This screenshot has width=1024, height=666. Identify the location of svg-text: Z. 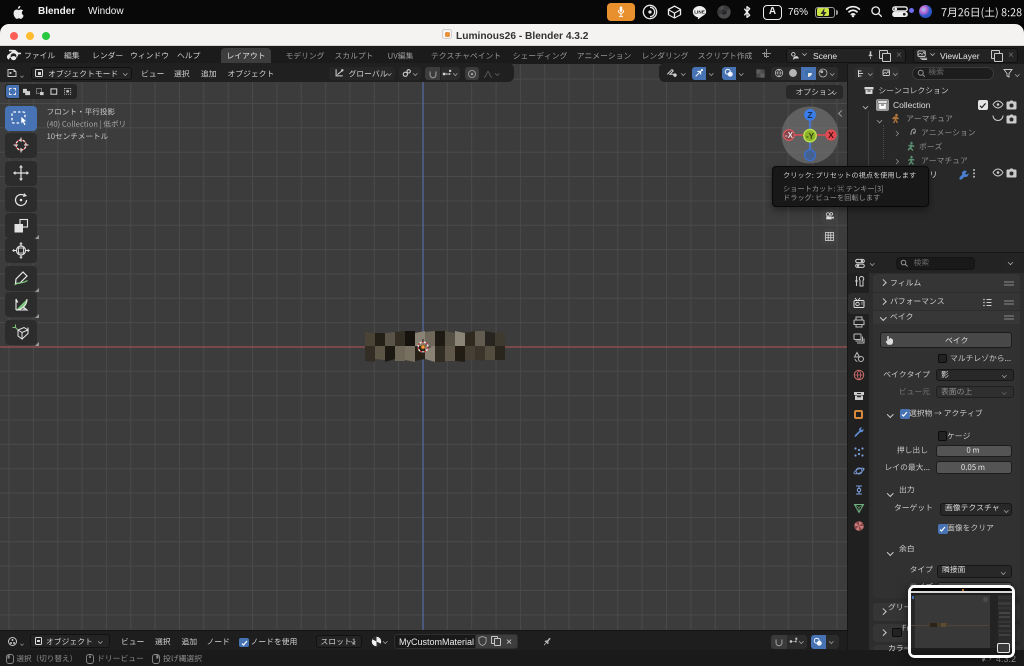
(809, 115).